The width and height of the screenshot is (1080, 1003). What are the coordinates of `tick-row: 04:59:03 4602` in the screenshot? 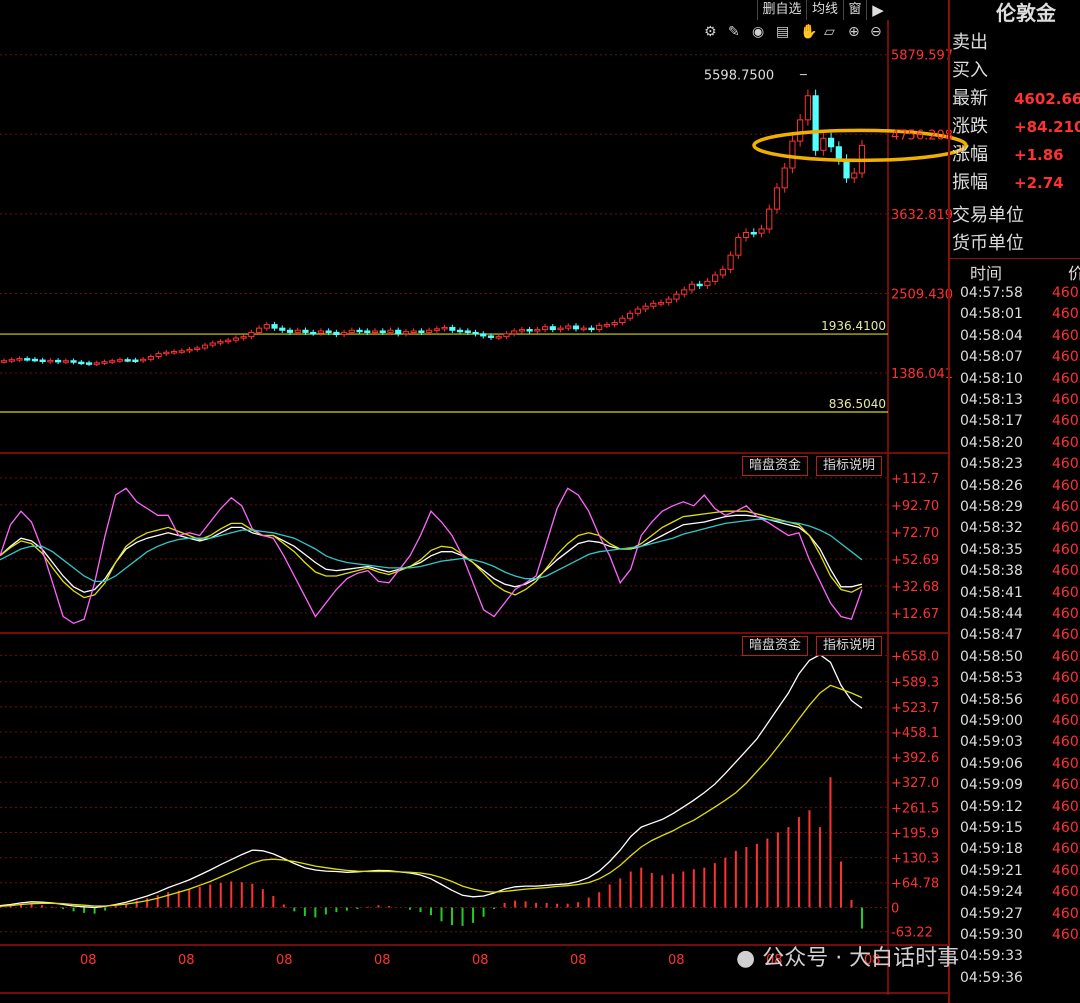 It's located at (1020, 742).